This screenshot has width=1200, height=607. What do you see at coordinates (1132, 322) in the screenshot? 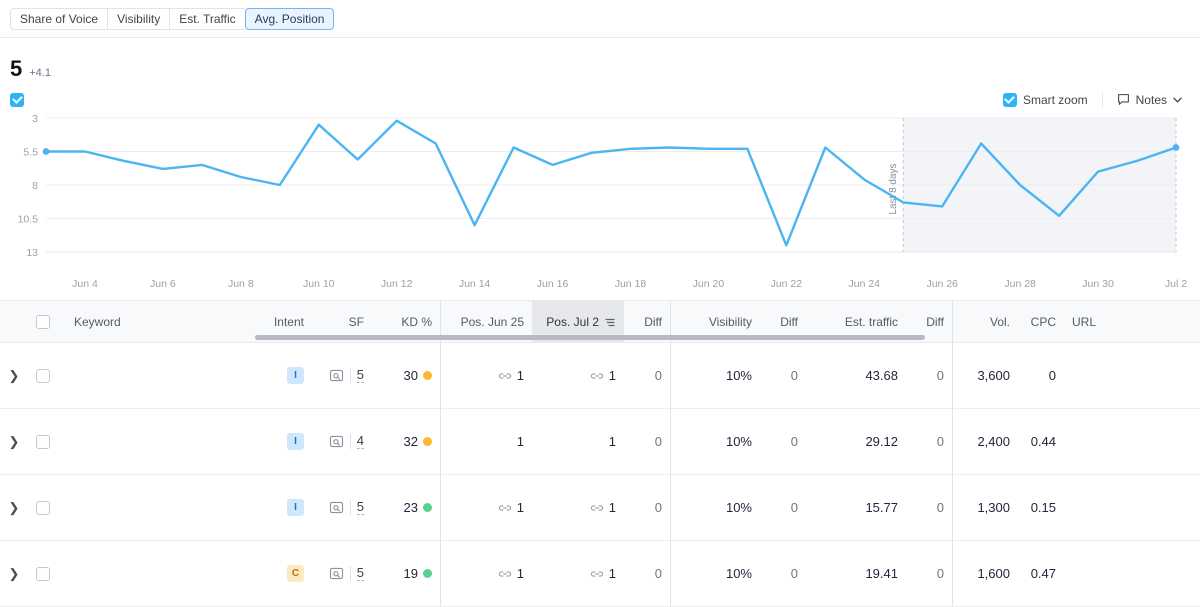
I see `column-header-url: URL` at bounding box center [1132, 322].